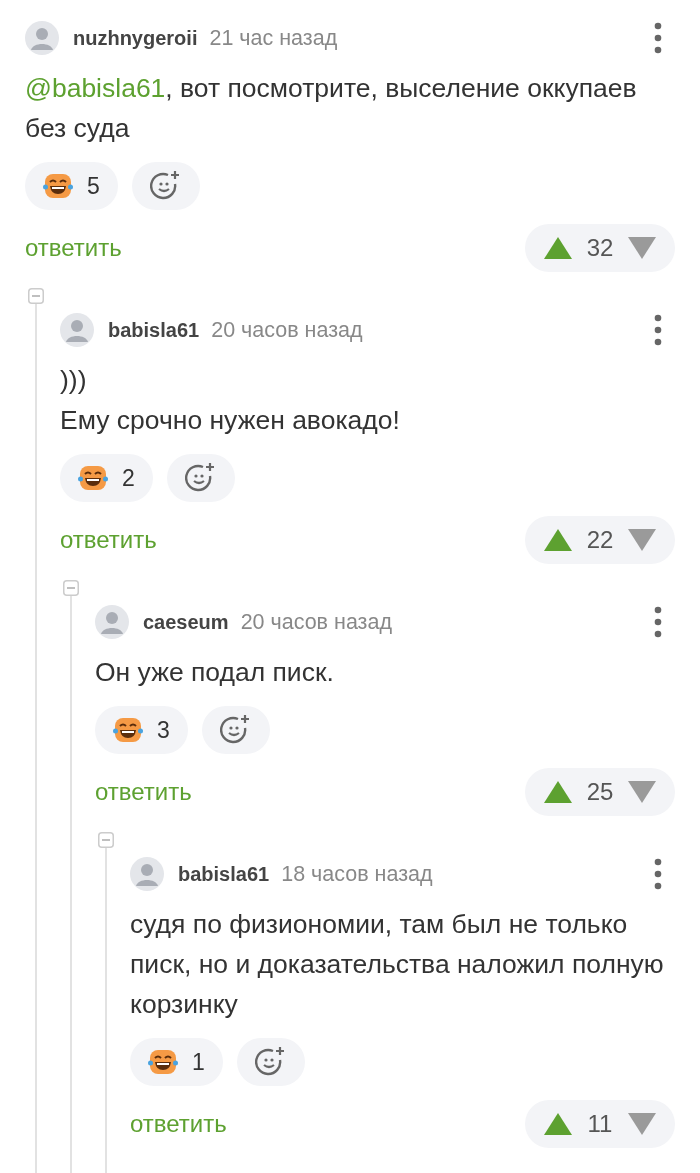 Image resolution: width=700 pixels, height=1173 pixels. I want to click on comment-text: судя по физиономии, там был не только писк, но и доказательства наложил полную корзинку, so click(397, 964).